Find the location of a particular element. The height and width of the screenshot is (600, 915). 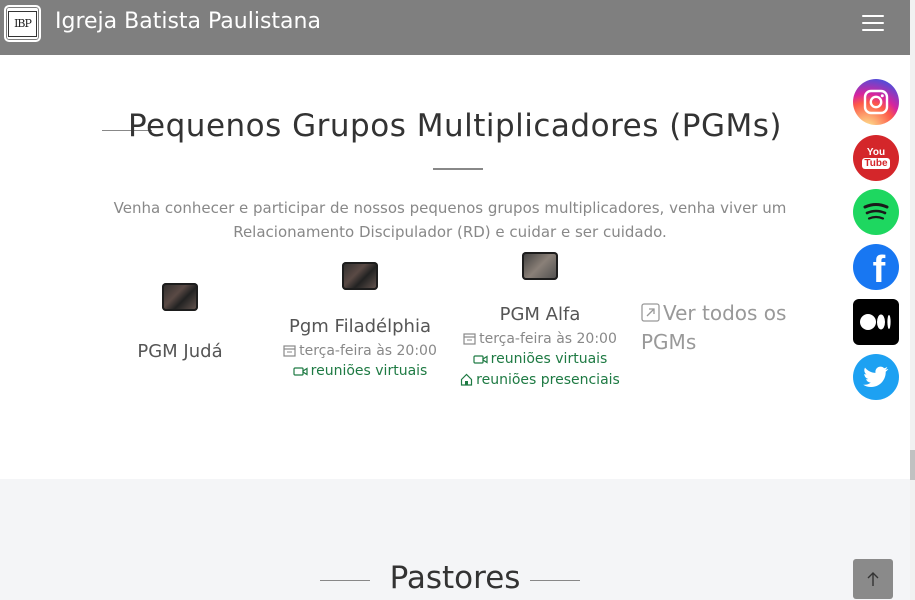

back-to-top-button is located at coordinates (873, 579).